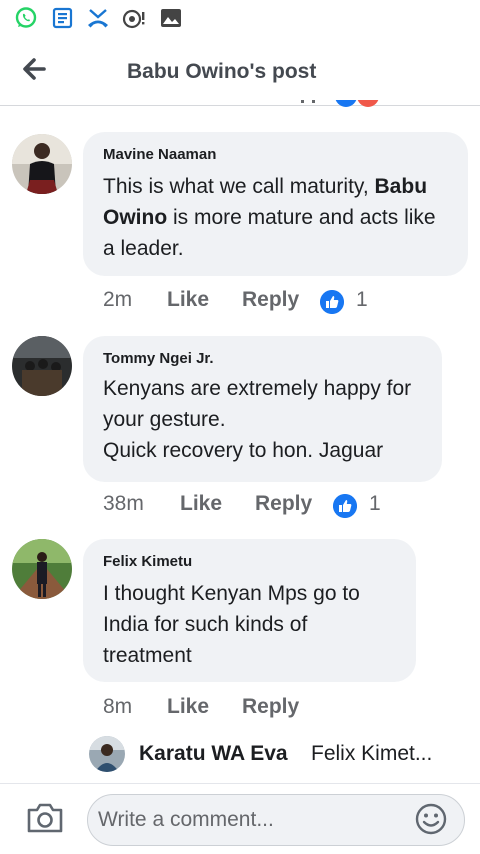  Describe the element at coordinates (262, 359) in the screenshot. I see `comment-author: Tommy Ngei Jr.` at that location.